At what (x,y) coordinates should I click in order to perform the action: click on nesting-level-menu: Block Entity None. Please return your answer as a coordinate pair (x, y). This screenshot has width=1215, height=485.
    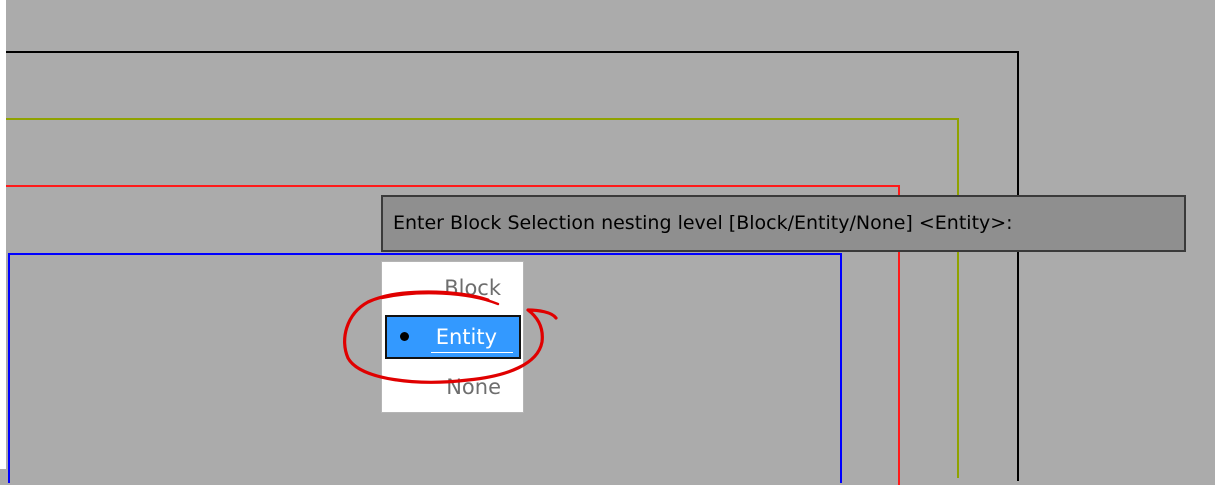
    Looking at the image, I should click on (452, 337).